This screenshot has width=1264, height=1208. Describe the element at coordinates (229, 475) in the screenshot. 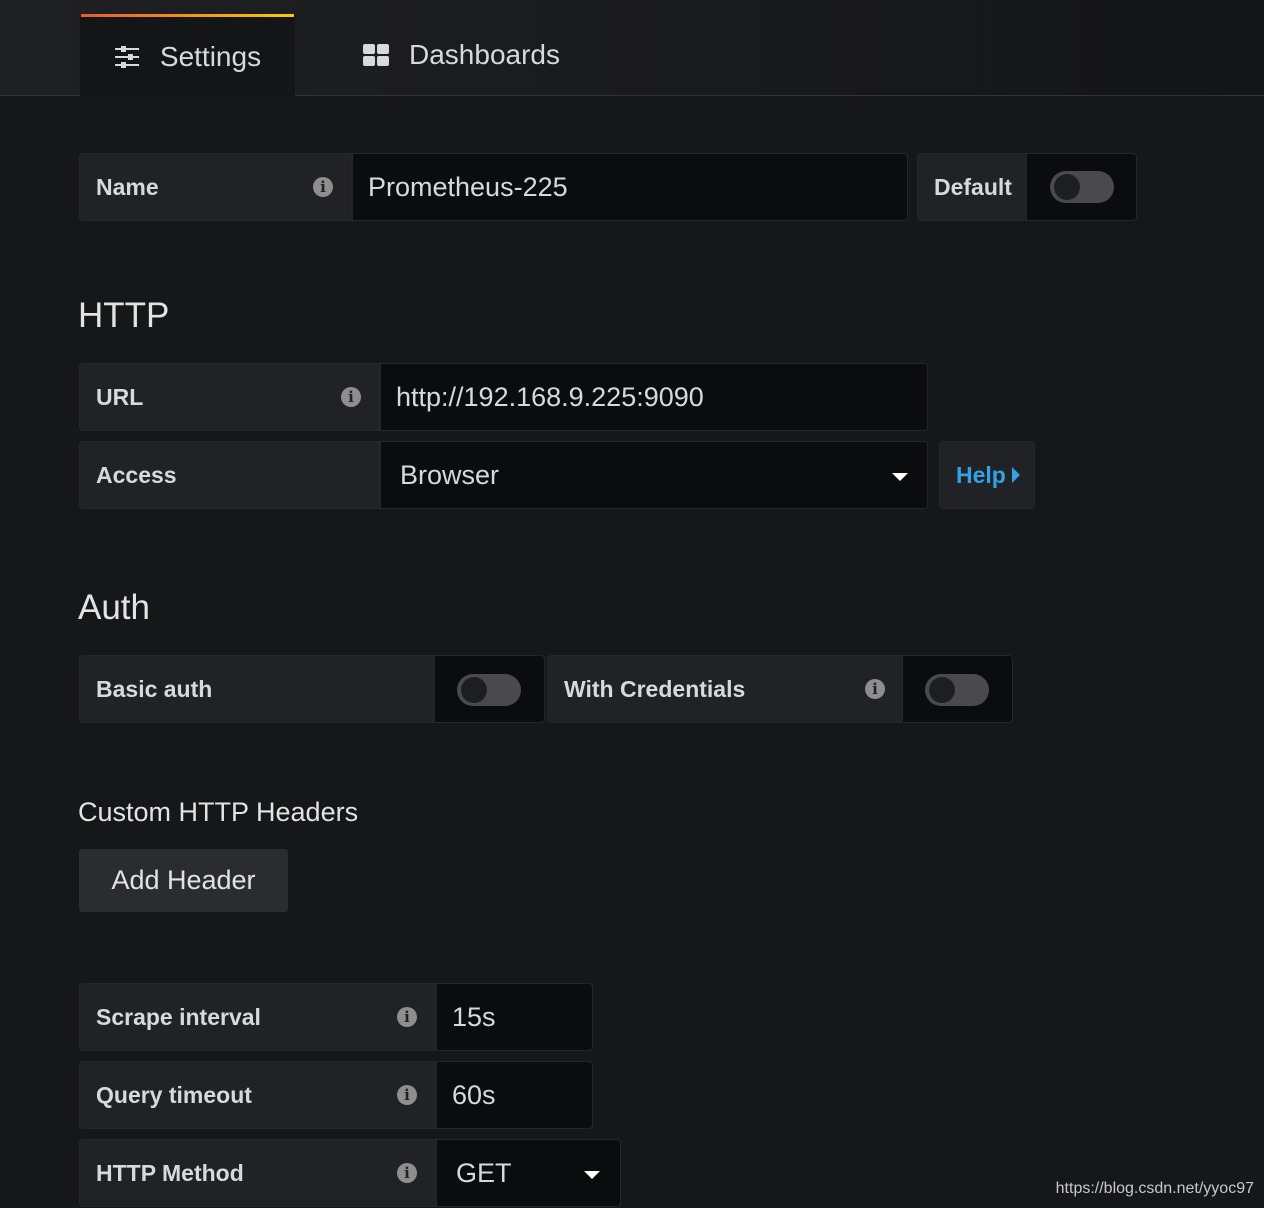

I see `access-label: Access` at that location.